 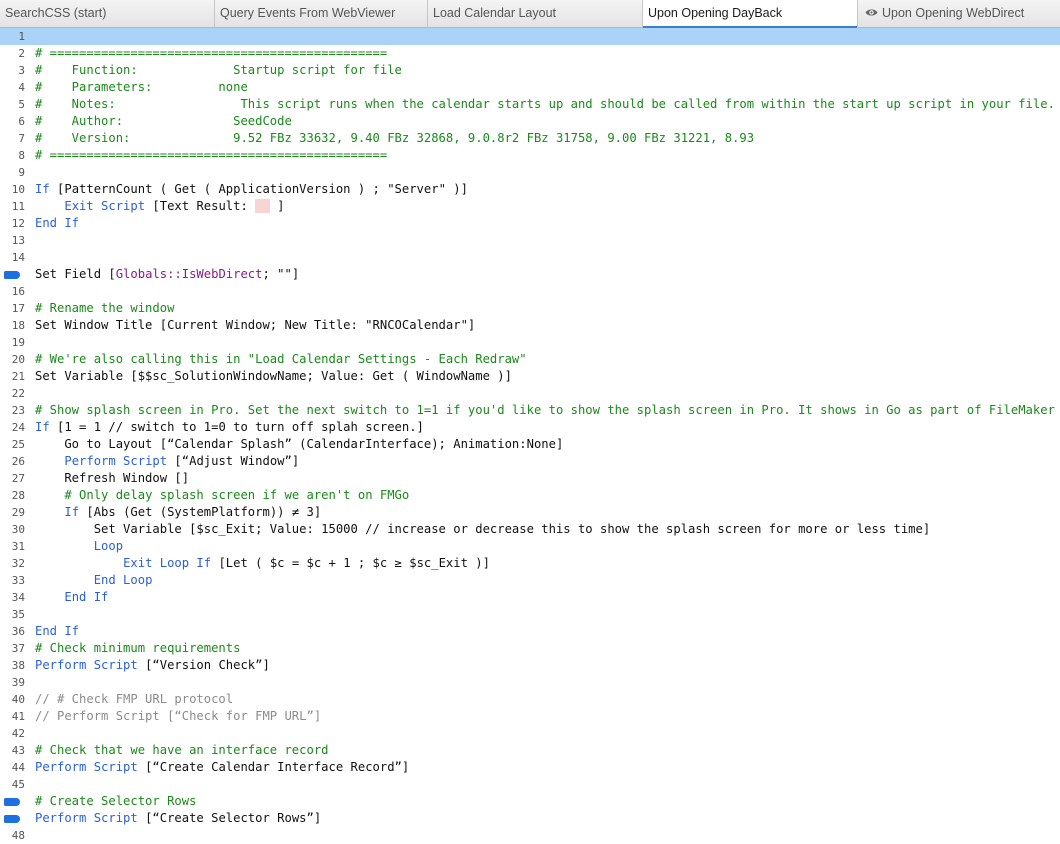 I want to click on script-line: 35, so click(x=530, y=614).